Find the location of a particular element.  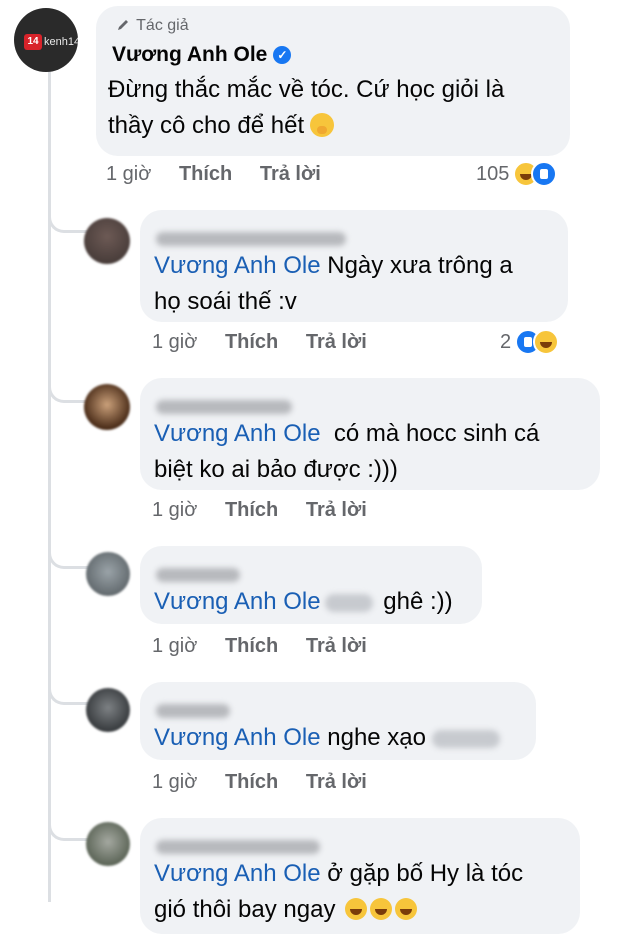

reaction-summary: 2 is located at coordinates (530, 342).